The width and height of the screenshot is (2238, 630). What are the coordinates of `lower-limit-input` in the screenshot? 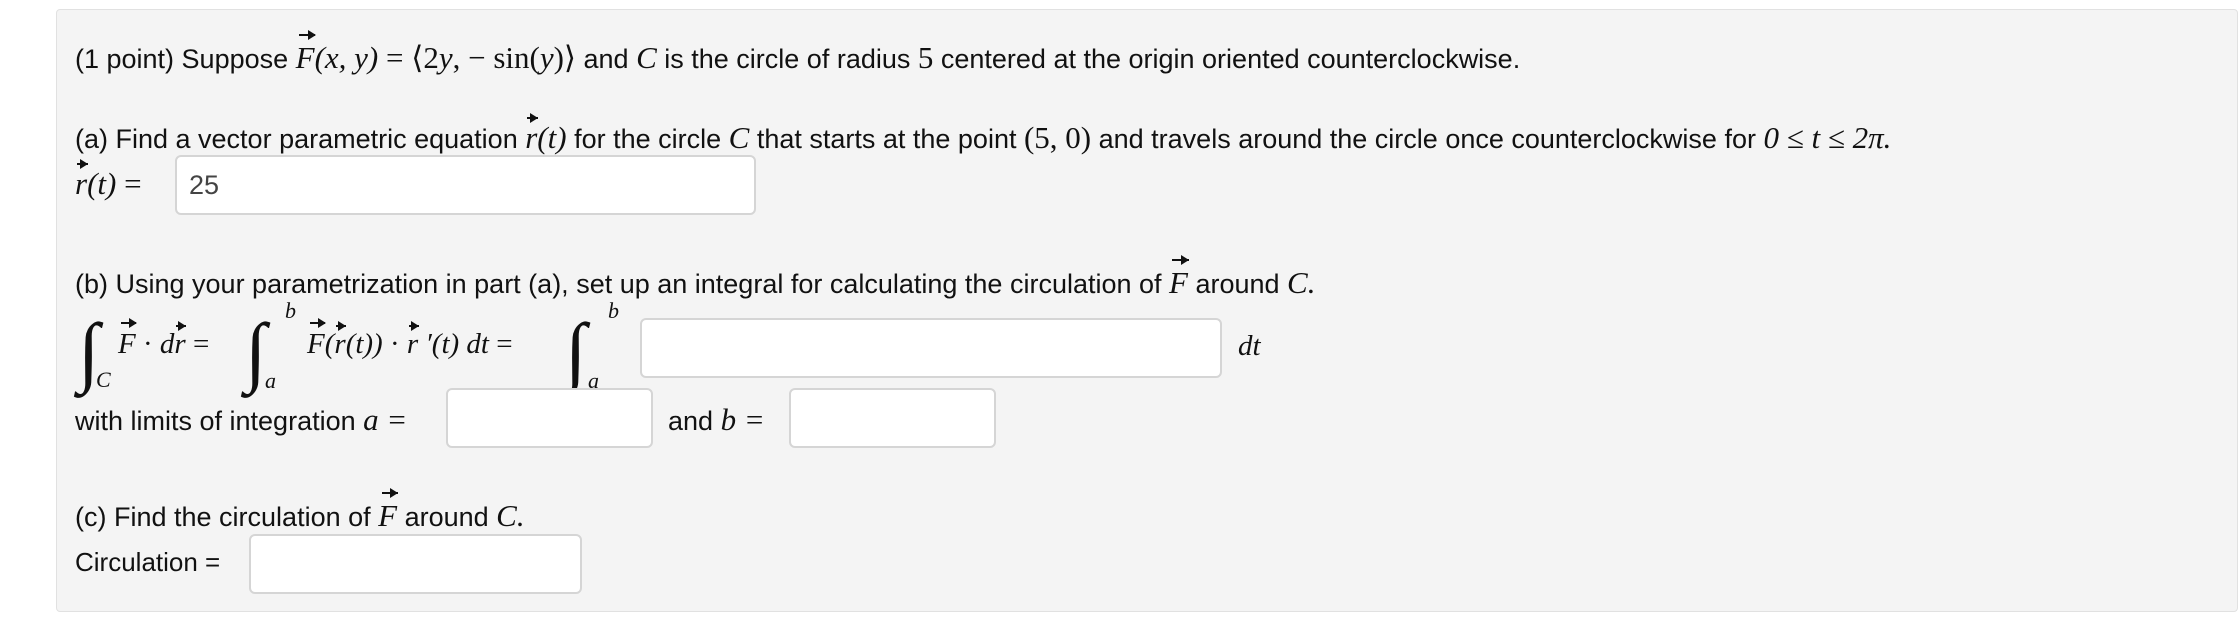 It's located at (549, 418).